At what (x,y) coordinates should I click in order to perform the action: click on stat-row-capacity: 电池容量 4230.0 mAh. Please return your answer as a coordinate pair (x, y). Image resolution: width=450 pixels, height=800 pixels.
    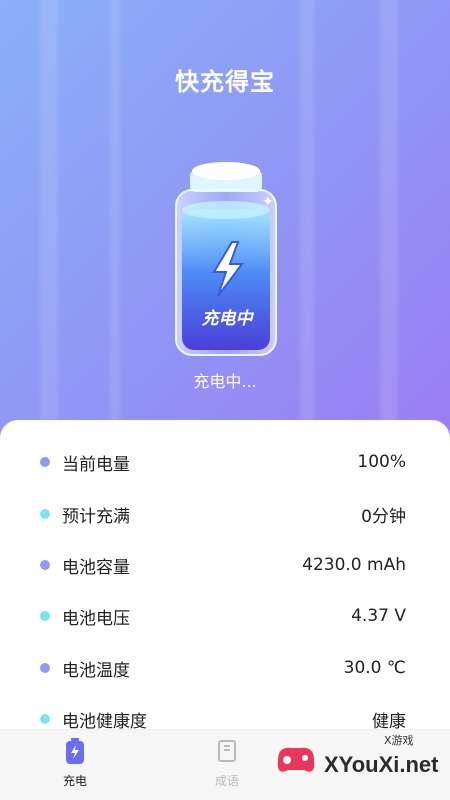
    Looking at the image, I should click on (223, 565).